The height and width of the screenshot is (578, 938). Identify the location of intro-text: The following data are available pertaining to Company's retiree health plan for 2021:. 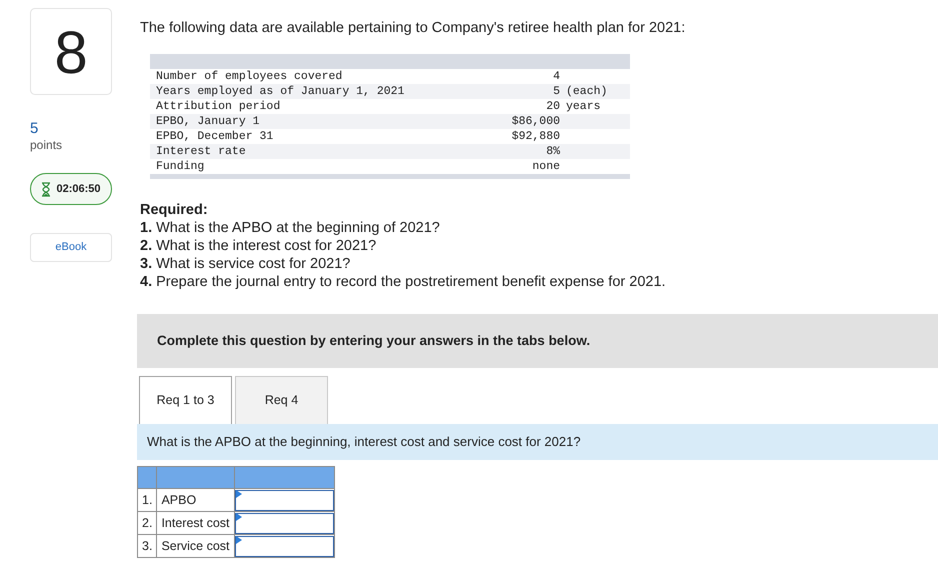
(413, 28).